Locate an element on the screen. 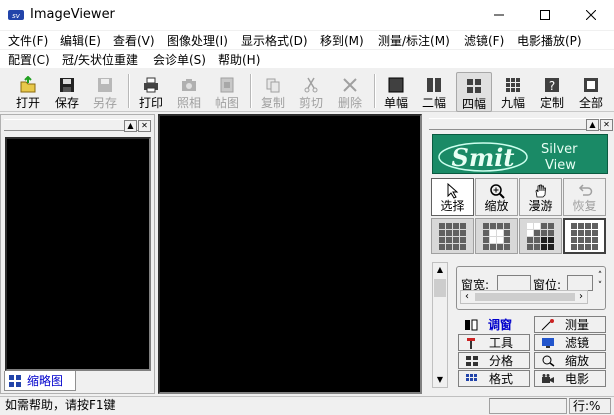  save-as-icon is located at coordinates (105, 85).